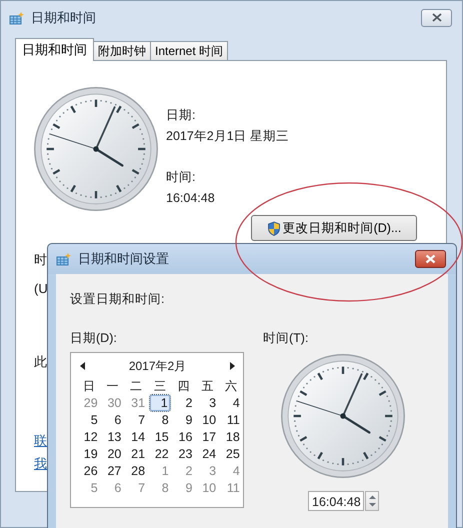  I want to click on label-text: 此, so click(40, 361).